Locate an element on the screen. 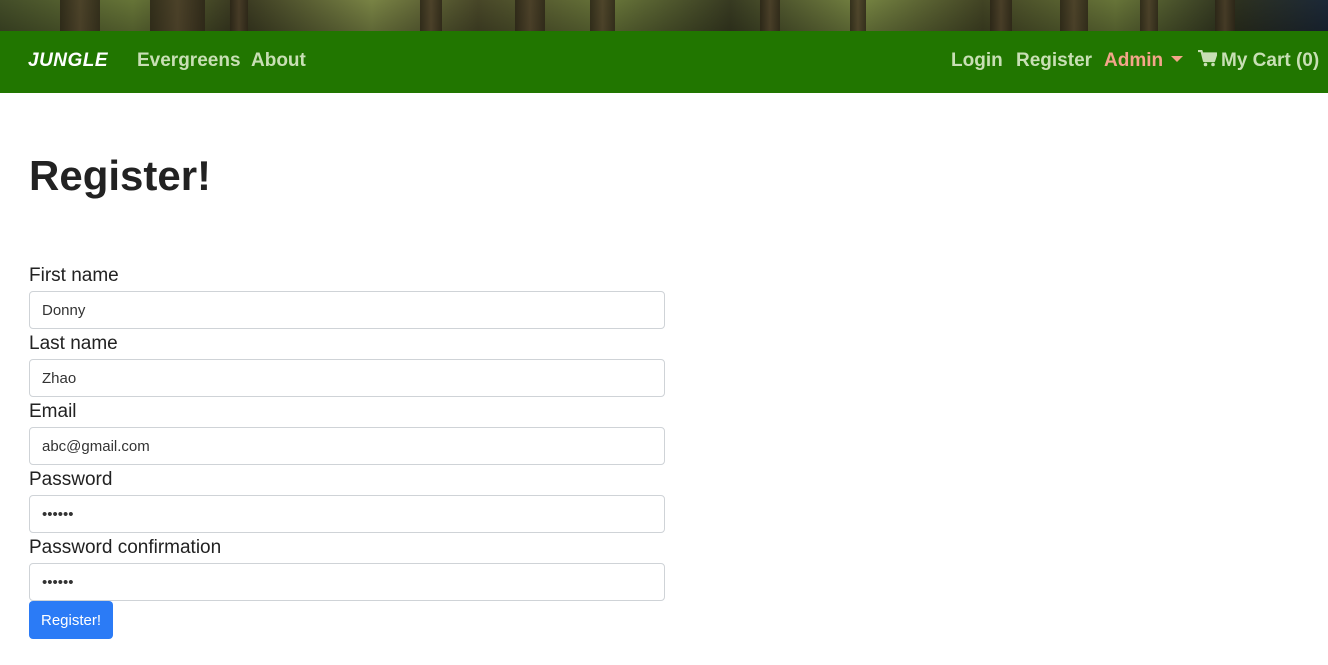 Image resolution: width=1328 pixels, height=665 pixels. brand-logo-link: JUNGLE is located at coordinates (68, 61).